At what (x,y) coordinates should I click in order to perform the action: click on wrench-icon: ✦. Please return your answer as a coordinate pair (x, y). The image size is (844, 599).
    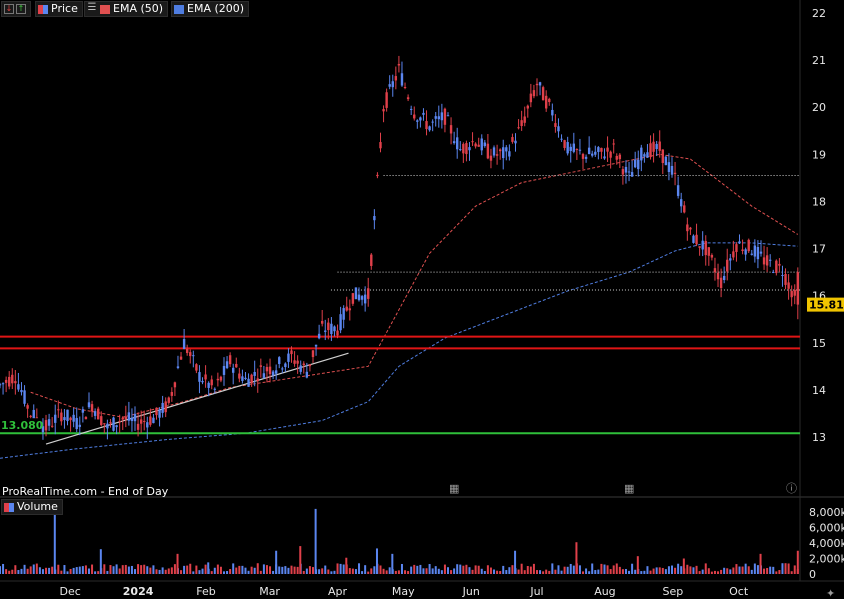
    Looking at the image, I should click on (830, 593).